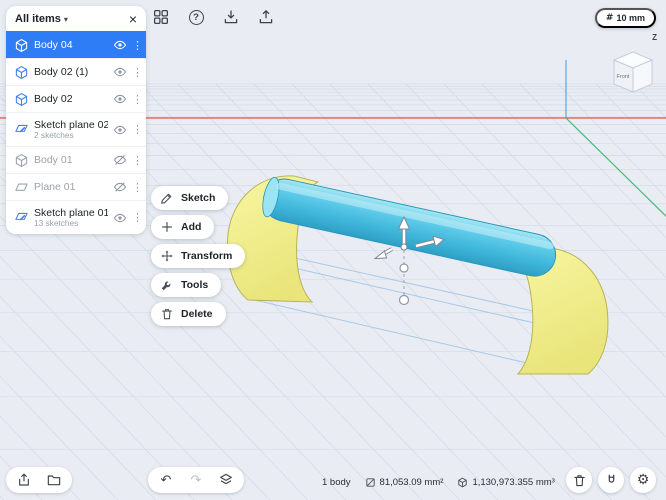  I want to click on selection-count: 1 body, so click(336, 482).